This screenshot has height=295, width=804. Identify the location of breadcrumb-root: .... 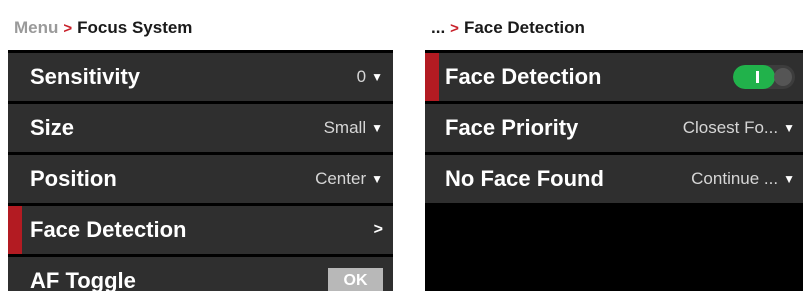
(438, 28).